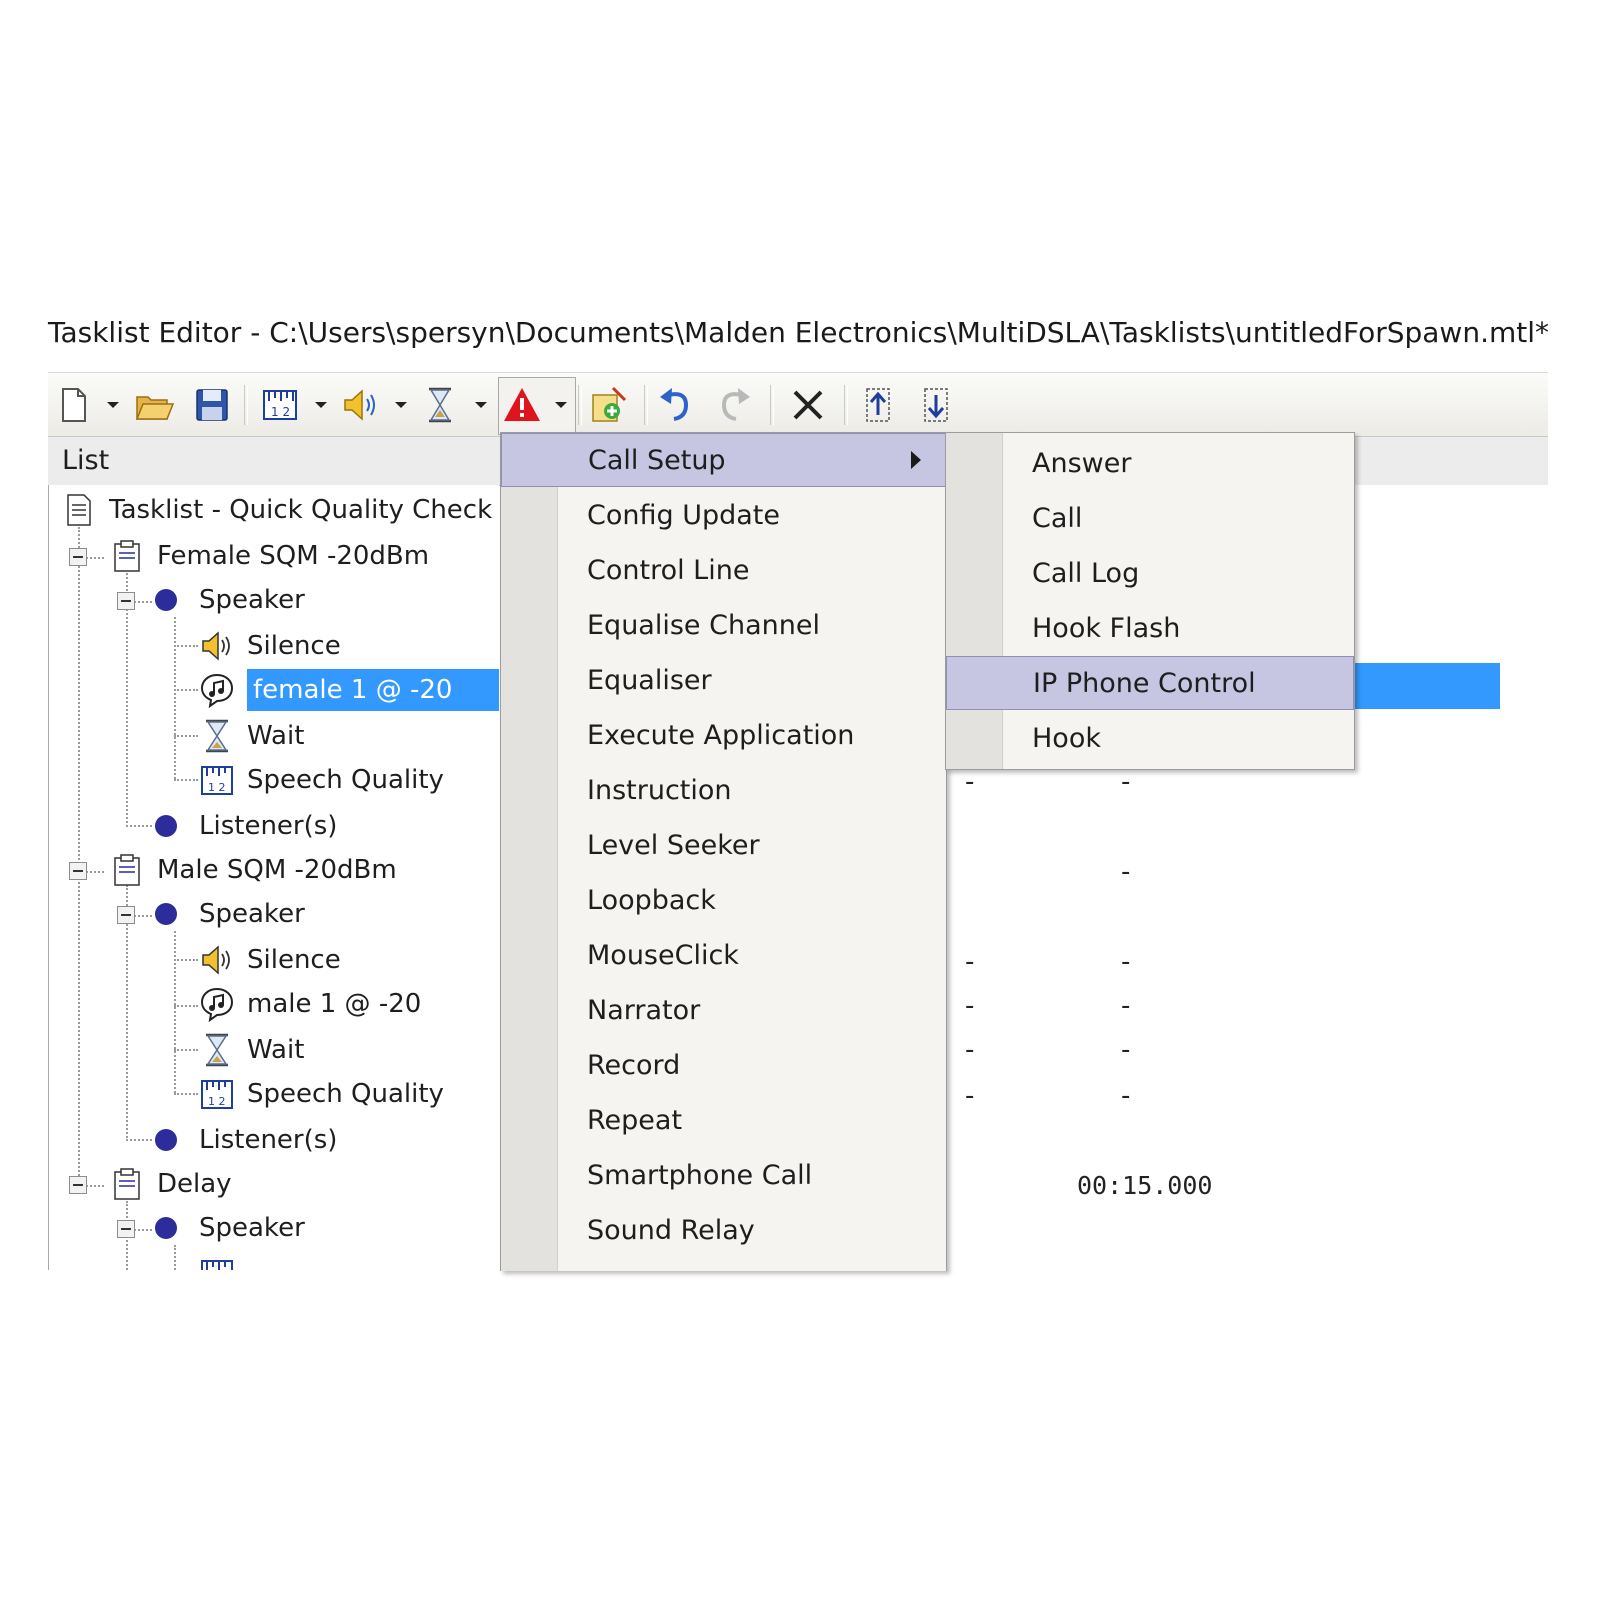 This screenshot has height=1600, width=1600. What do you see at coordinates (85, 460) in the screenshot?
I see `list-column-header: List` at bounding box center [85, 460].